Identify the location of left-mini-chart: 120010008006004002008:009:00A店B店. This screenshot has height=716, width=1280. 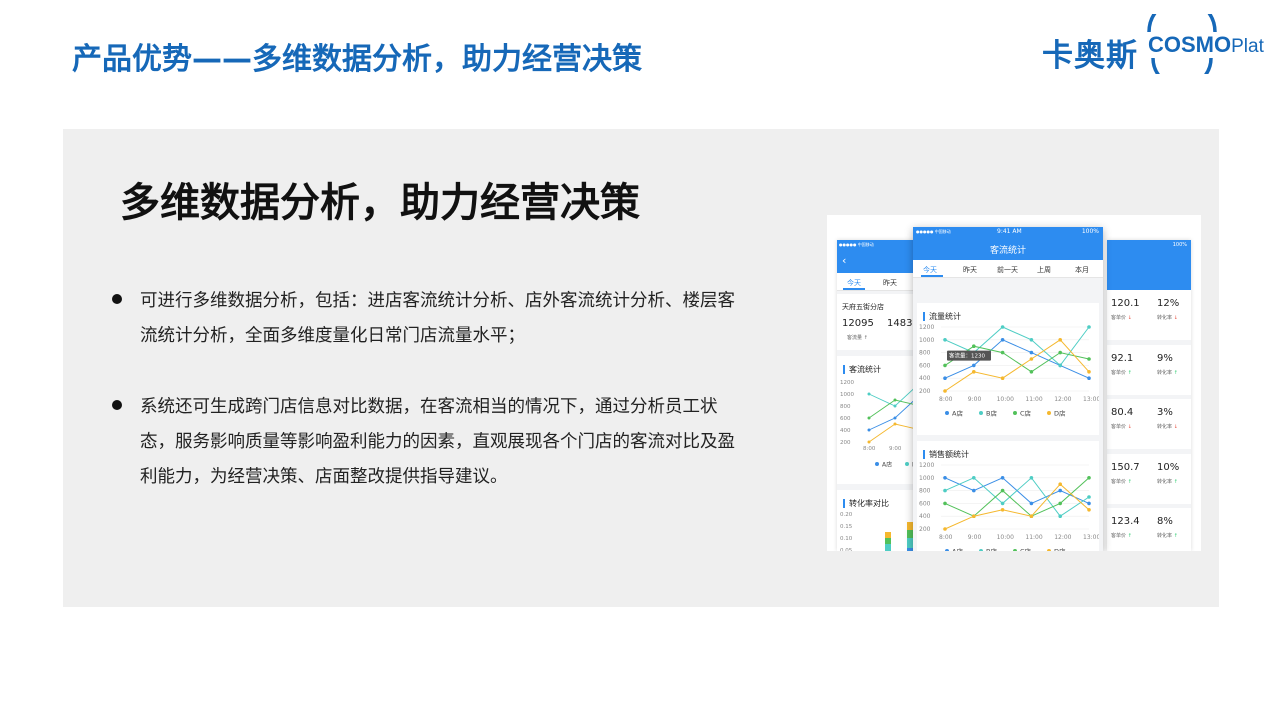
(879, 424).